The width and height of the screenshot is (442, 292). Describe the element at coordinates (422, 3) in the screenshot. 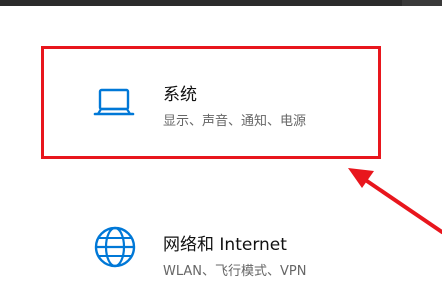

I see `window-top-bar-corner` at that location.